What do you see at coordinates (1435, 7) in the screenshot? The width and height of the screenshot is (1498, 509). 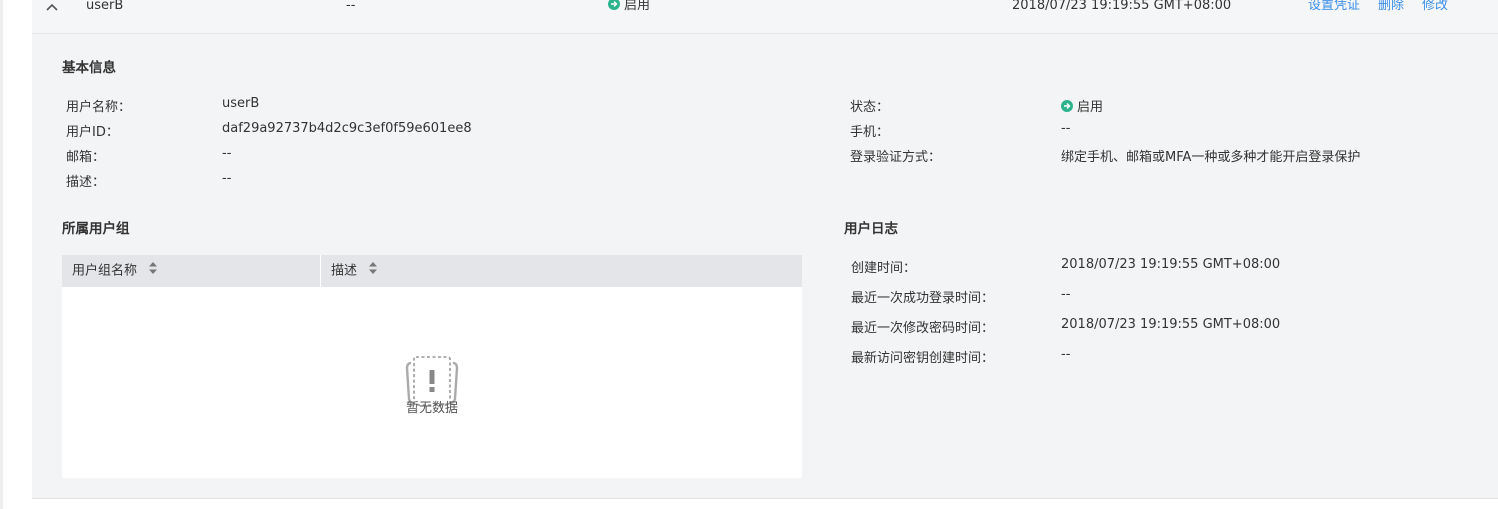 I see `edit-link: 修改` at bounding box center [1435, 7].